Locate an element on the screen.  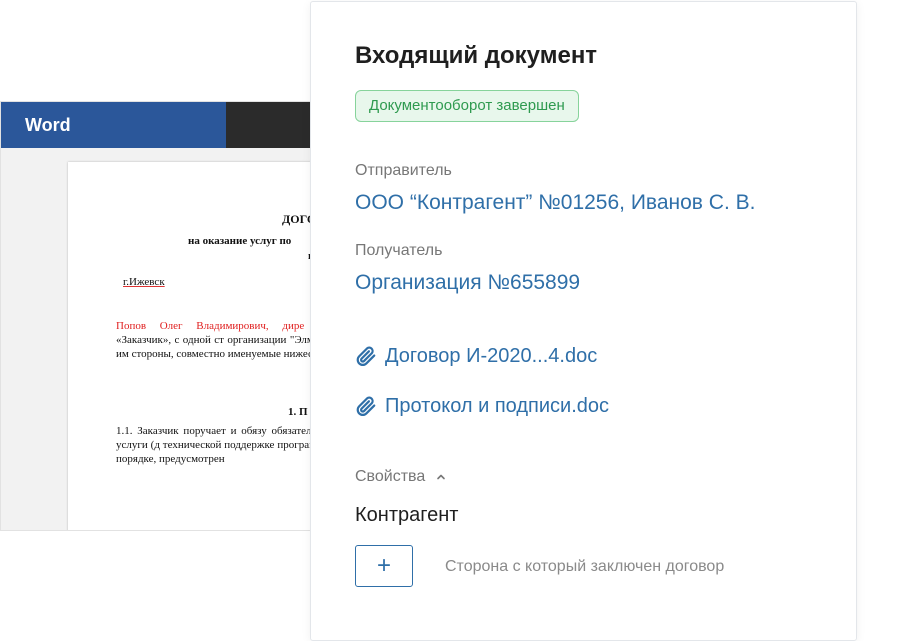
add-counterparty-button: + is located at coordinates (384, 566).